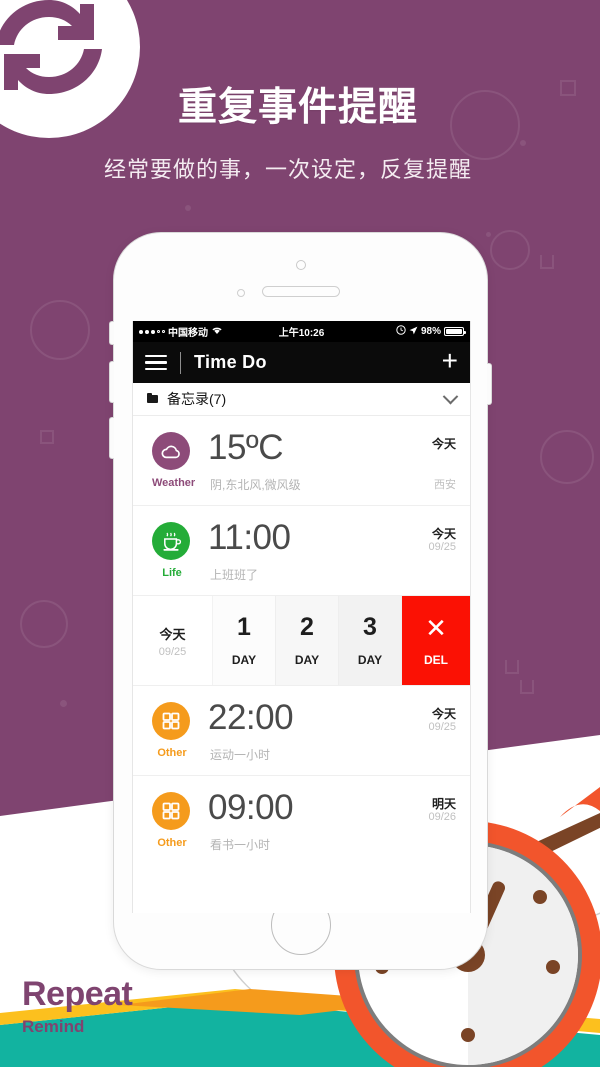 This screenshot has width=600, height=1067. Describe the element at coordinates (436, 659) in the screenshot. I see `delete-label: DEL` at that location.